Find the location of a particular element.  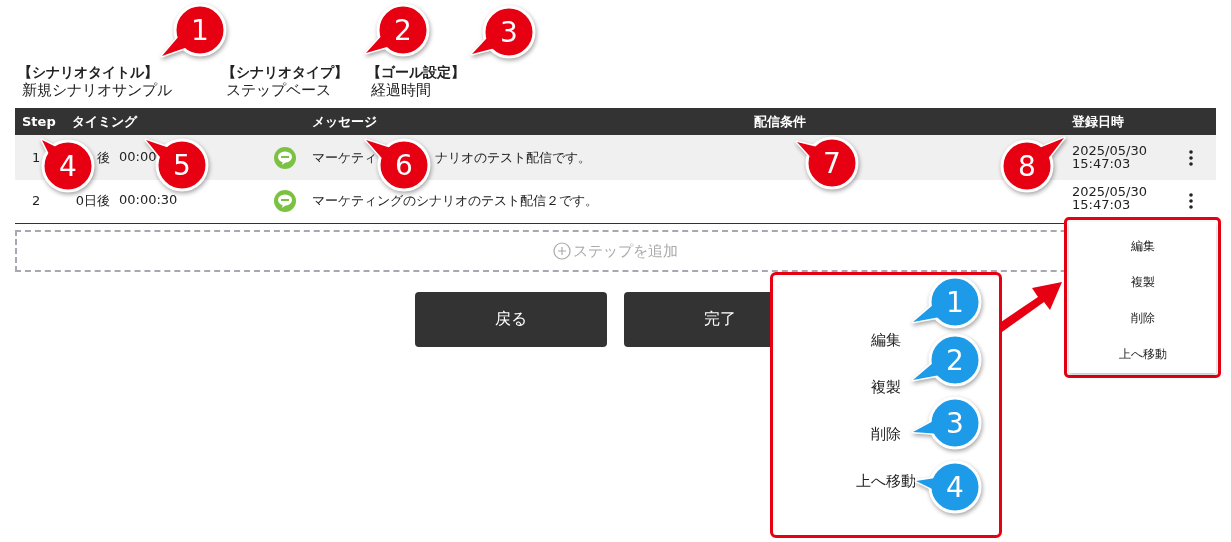

table-cell-text: 後 is located at coordinates (103, 157).